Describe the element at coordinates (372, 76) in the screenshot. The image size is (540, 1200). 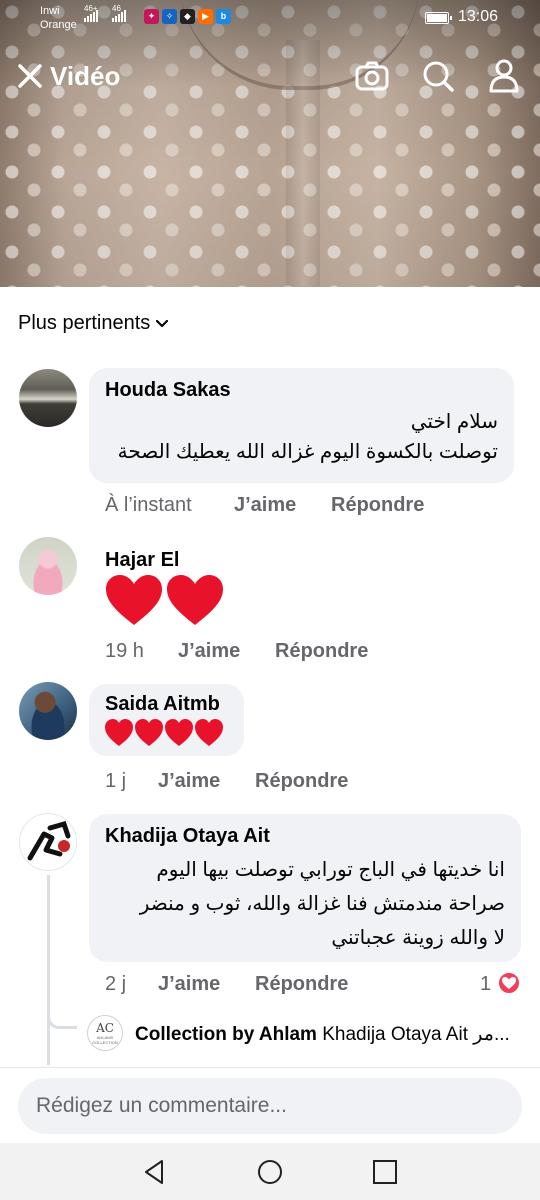
I see `camera-icon` at that location.